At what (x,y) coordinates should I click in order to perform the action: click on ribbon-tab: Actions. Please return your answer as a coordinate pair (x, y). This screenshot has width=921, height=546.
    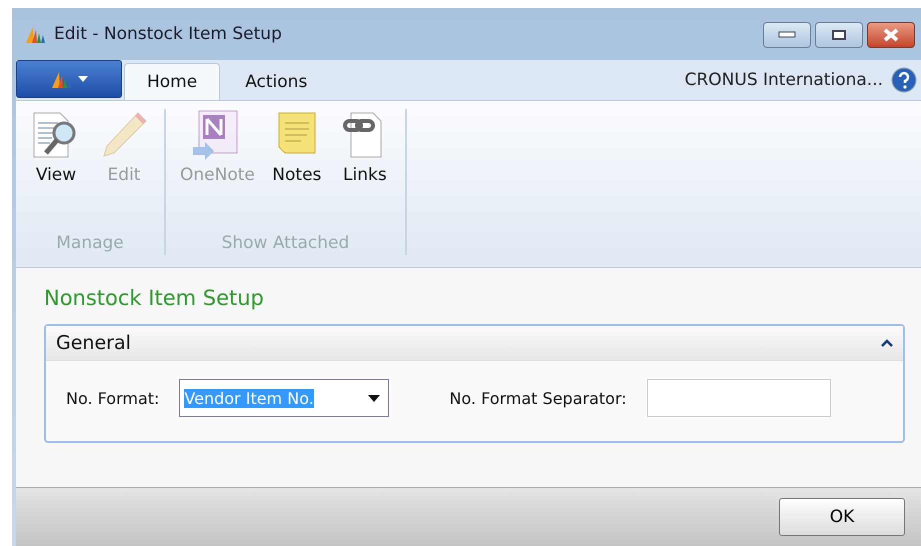
    Looking at the image, I should click on (276, 81).